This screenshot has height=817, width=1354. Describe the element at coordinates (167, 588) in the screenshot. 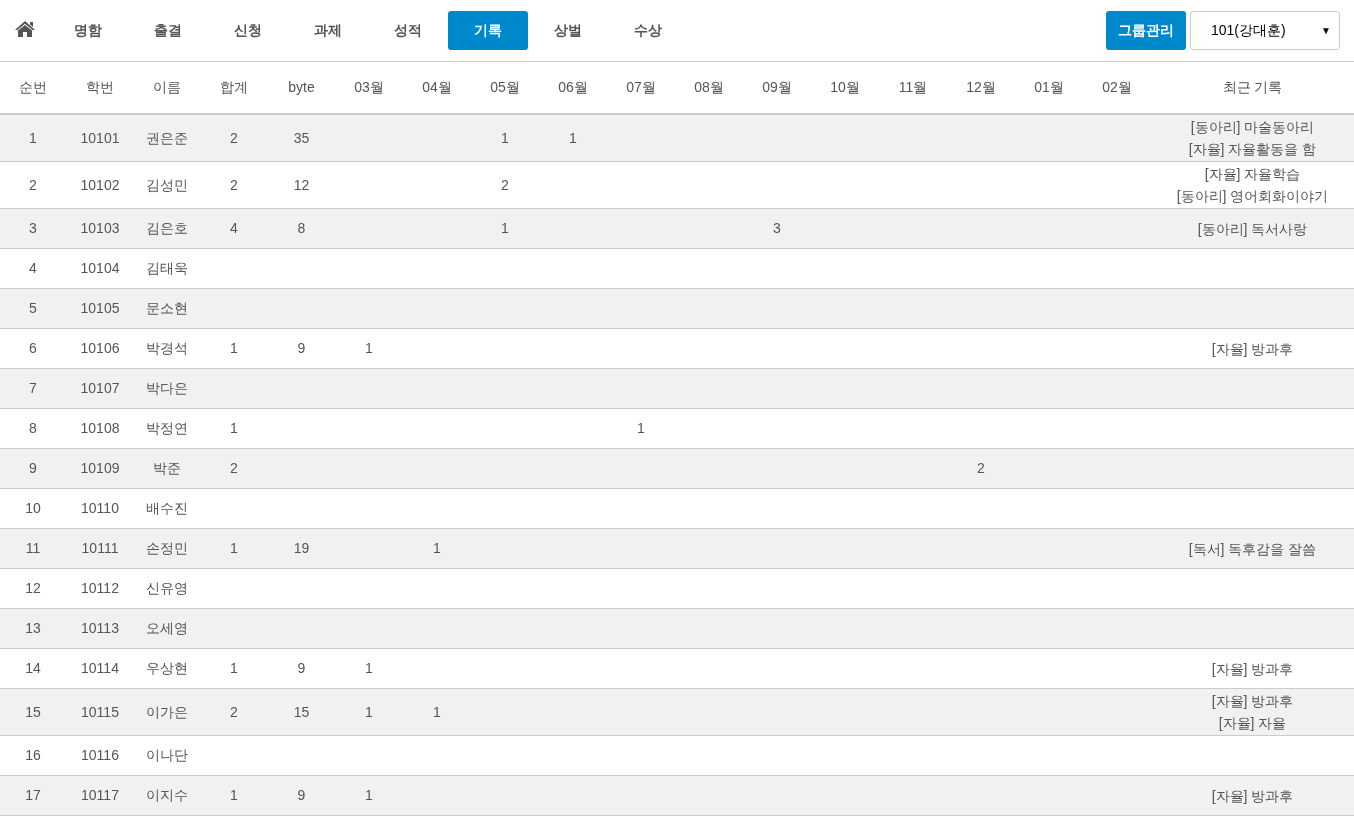

I see `table-cell-text: 신유영` at that location.